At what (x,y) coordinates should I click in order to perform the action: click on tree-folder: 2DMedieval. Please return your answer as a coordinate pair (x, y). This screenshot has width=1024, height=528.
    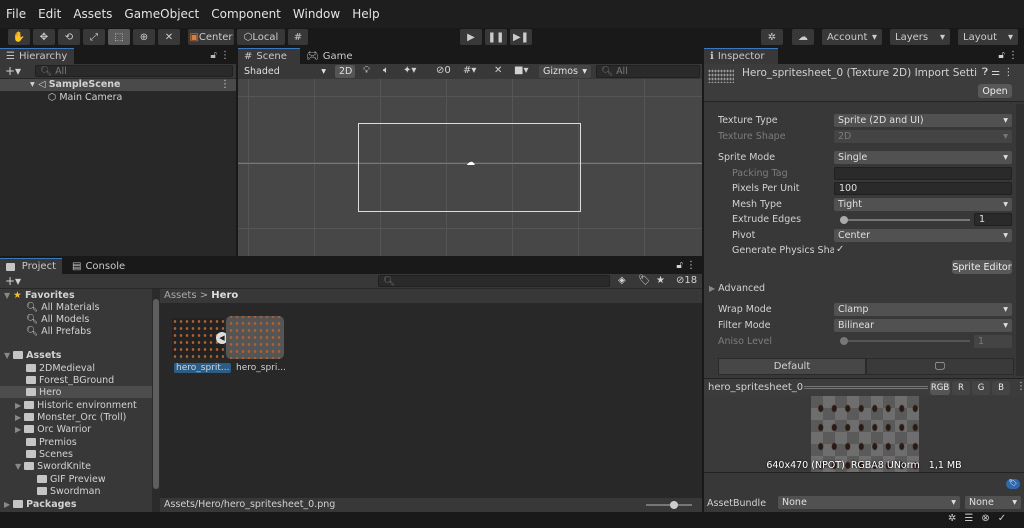
    Looking at the image, I should click on (60, 368).